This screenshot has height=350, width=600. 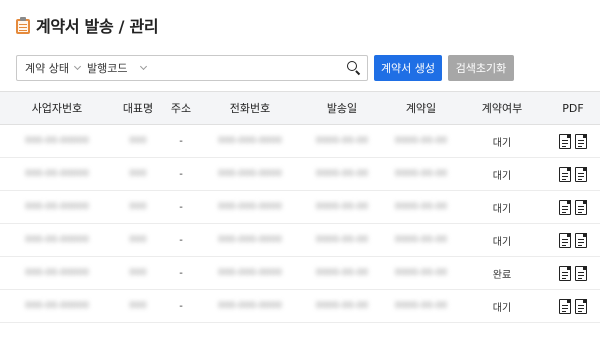 I want to click on contract-status-dropdown: 계약 상태, so click(x=52, y=68).